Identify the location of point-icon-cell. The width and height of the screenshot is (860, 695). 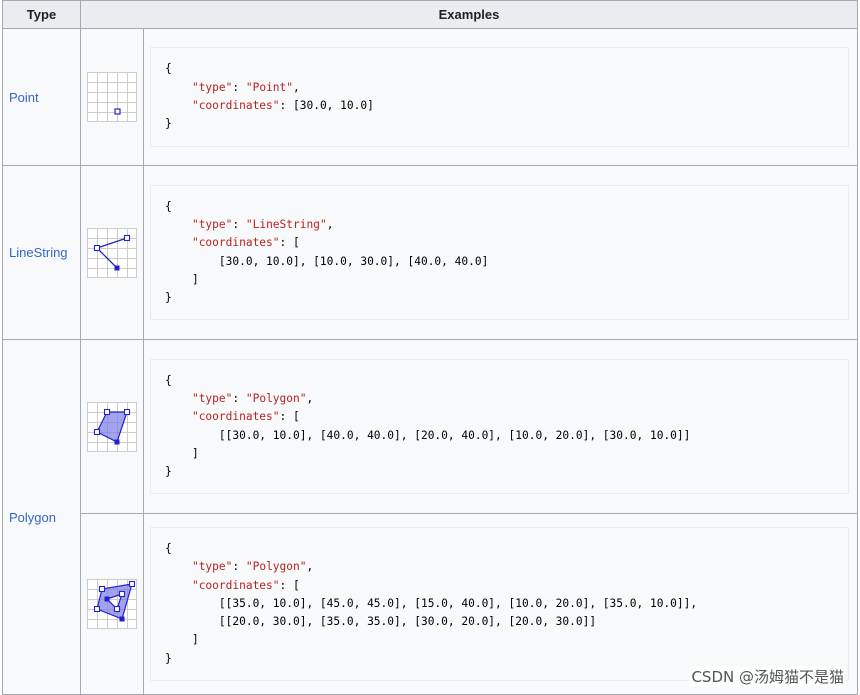
(112, 97).